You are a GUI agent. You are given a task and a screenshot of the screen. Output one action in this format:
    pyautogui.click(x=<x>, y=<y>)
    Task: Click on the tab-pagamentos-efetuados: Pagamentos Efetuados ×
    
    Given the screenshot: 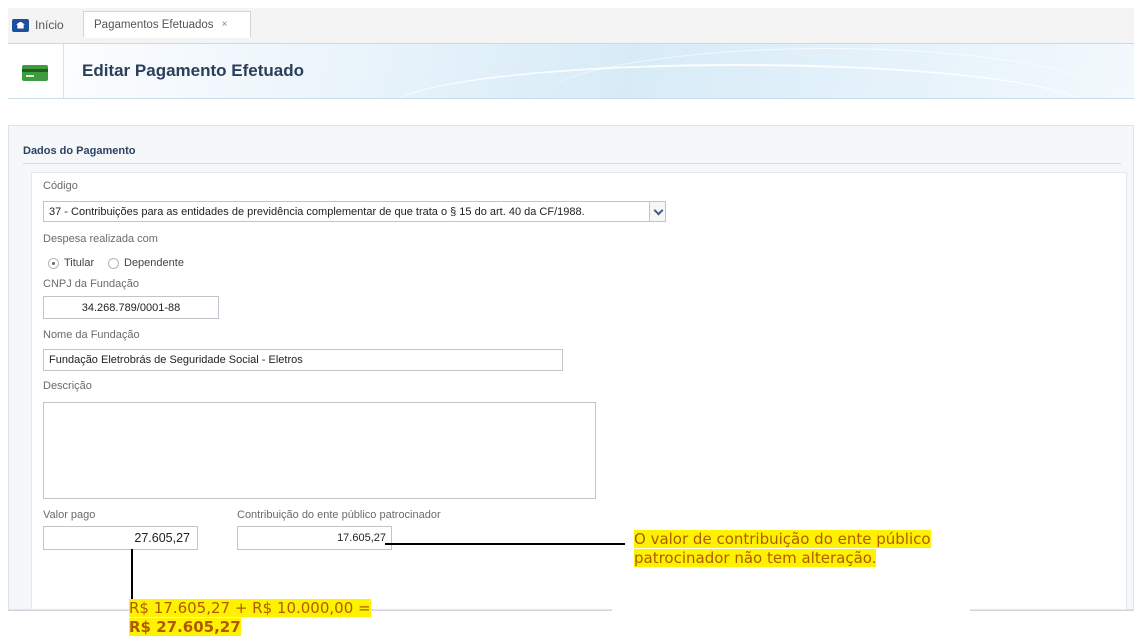 What is the action you would take?
    pyautogui.click(x=167, y=24)
    